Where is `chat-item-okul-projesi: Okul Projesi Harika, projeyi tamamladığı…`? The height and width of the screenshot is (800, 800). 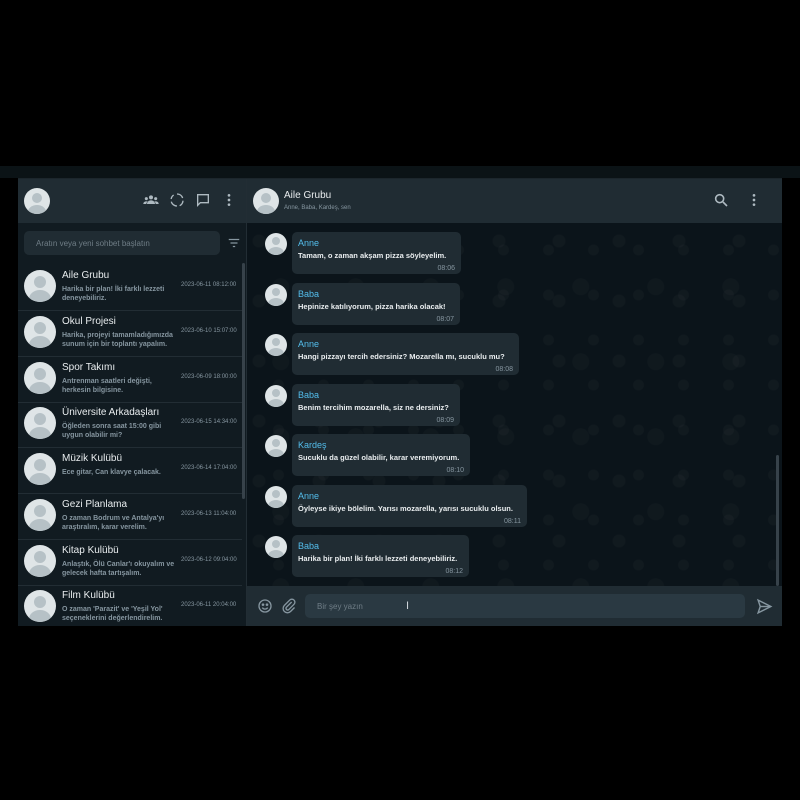
chat-item-okul-projesi: Okul Projesi Harika, projeyi tamamladığı… is located at coordinates (130, 334).